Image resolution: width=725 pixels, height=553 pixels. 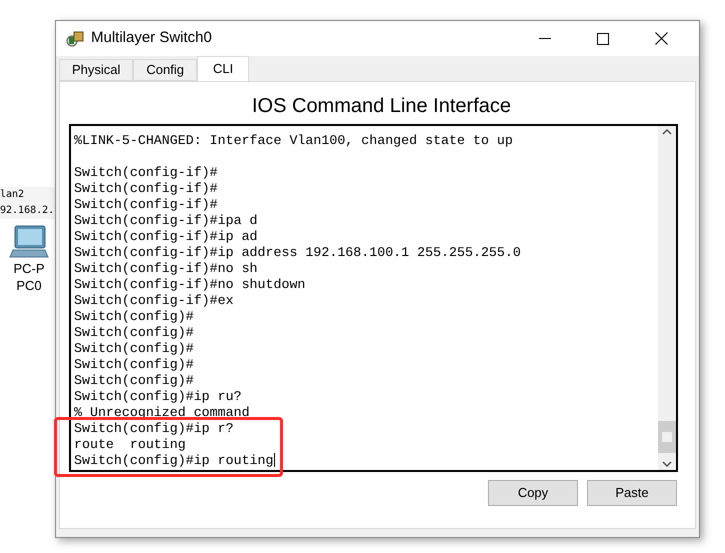 I want to click on tab: Physical, so click(x=96, y=70).